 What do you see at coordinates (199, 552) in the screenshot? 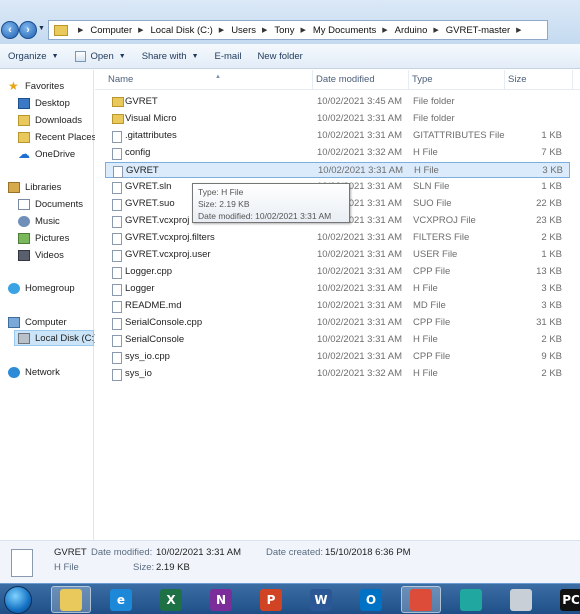
I see `details-date-modified: 10/02/2021 3:31 AM` at bounding box center [199, 552].